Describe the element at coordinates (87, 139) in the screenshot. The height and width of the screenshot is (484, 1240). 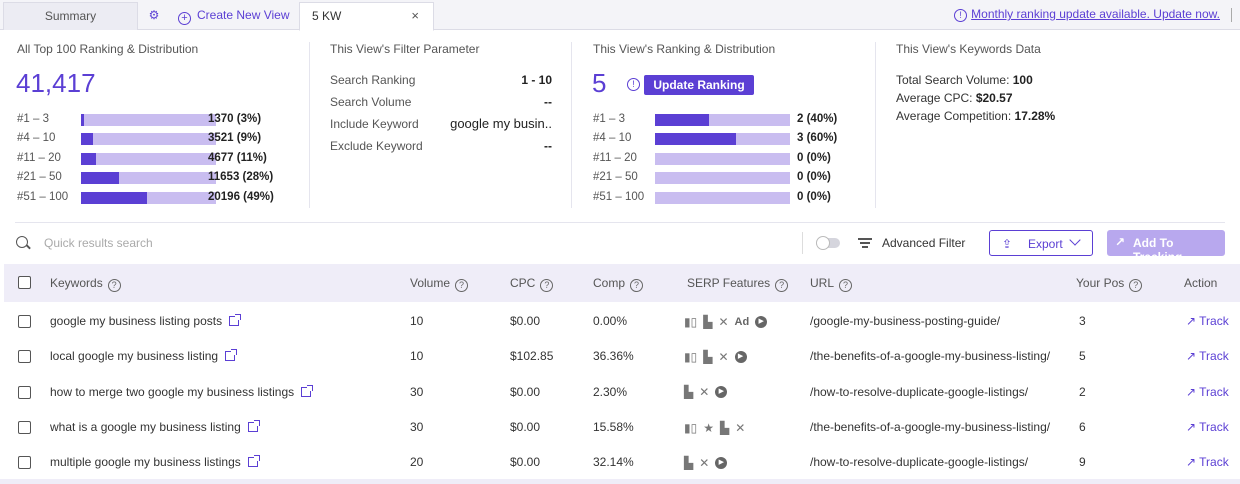
I see `distribution-bar-fill` at that location.